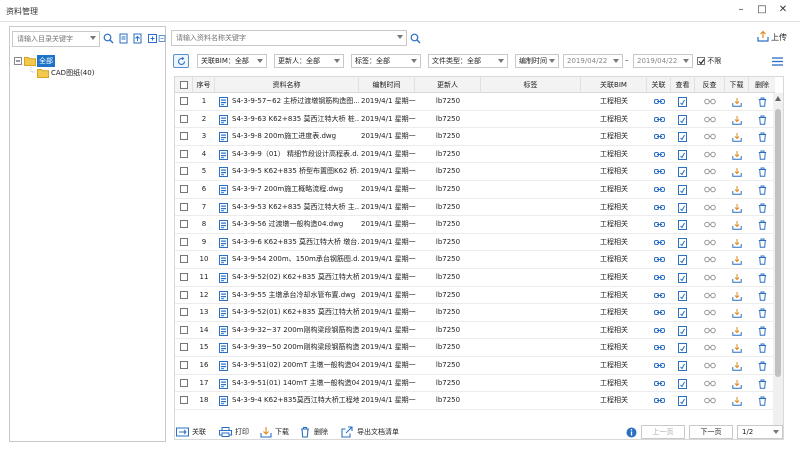 The image size is (800, 452). Describe the element at coordinates (777, 61) in the screenshot. I see `list-view-icon` at that location.